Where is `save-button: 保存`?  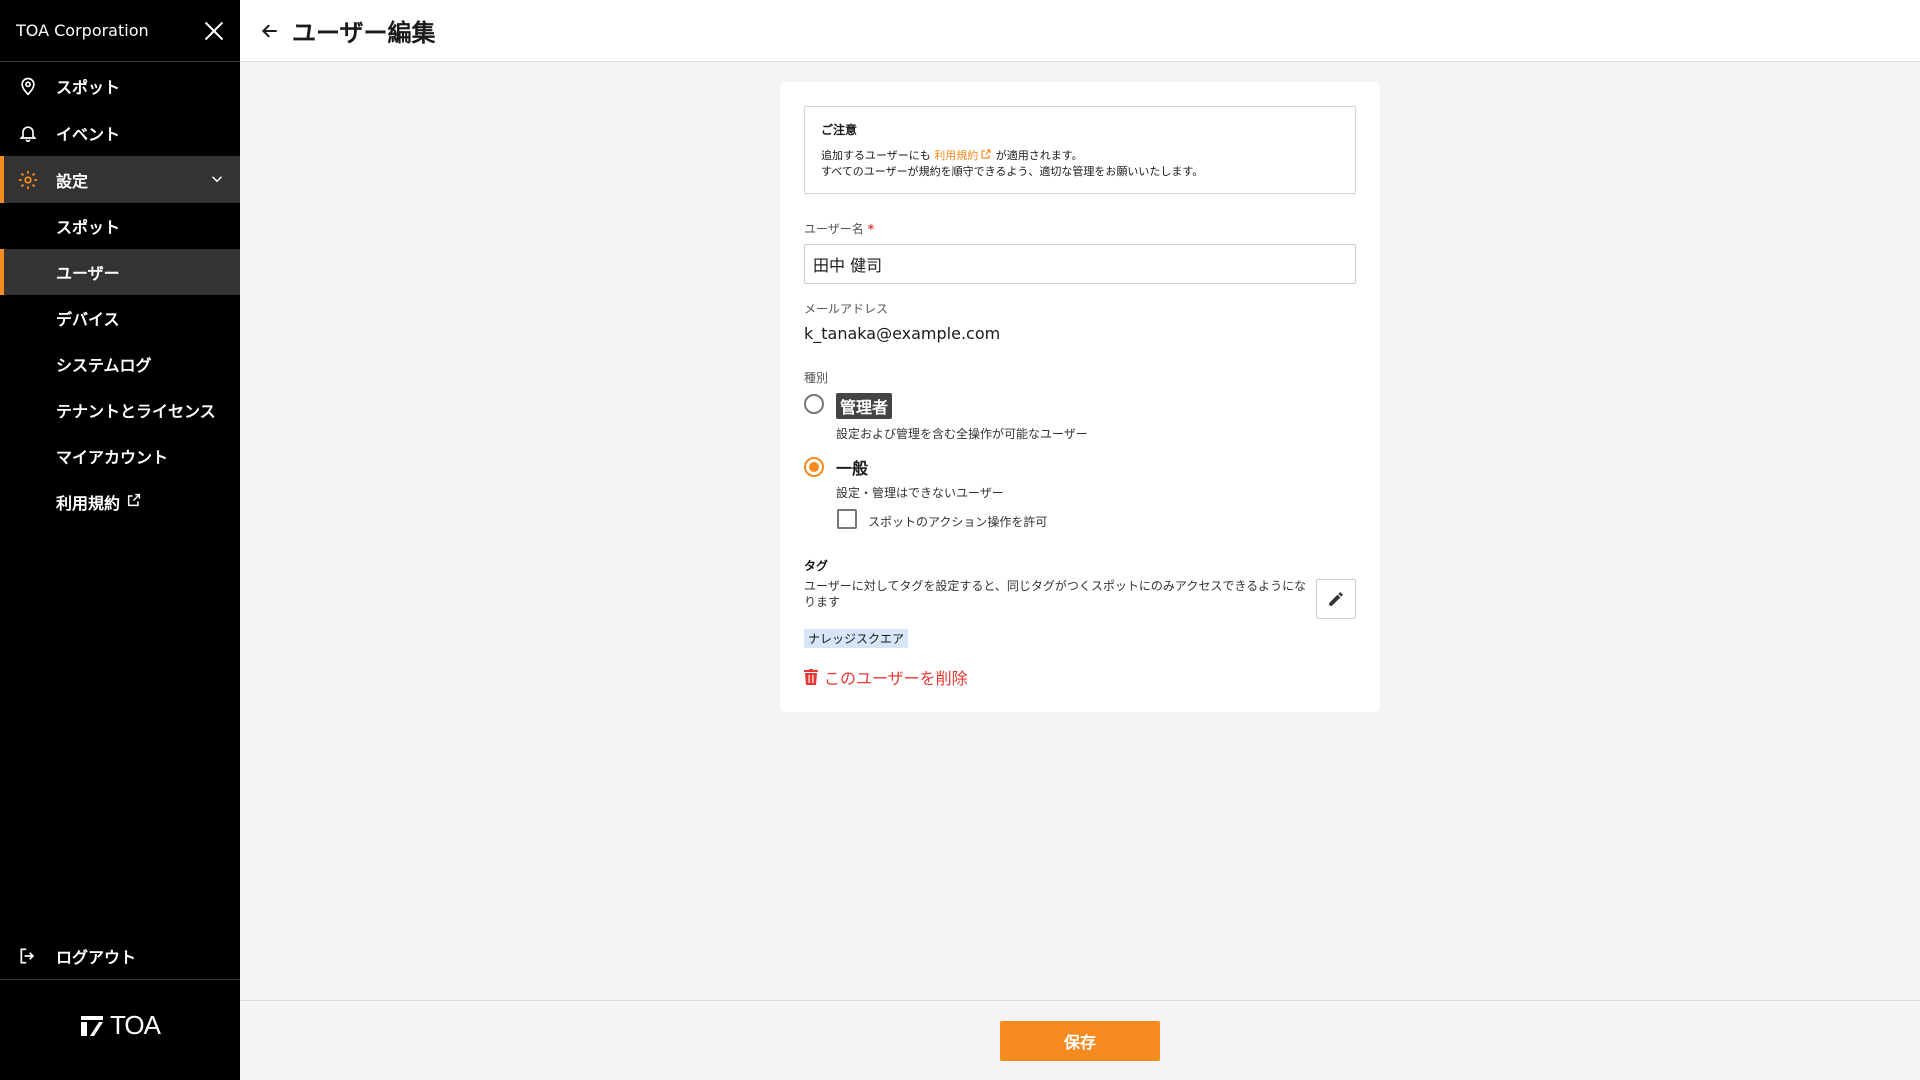 save-button: 保存 is located at coordinates (1080, 1041).